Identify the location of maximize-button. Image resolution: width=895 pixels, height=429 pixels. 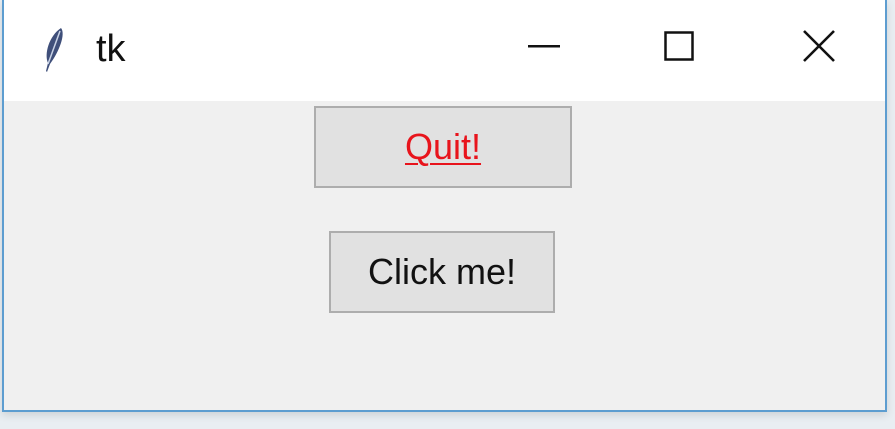
(679, 46).